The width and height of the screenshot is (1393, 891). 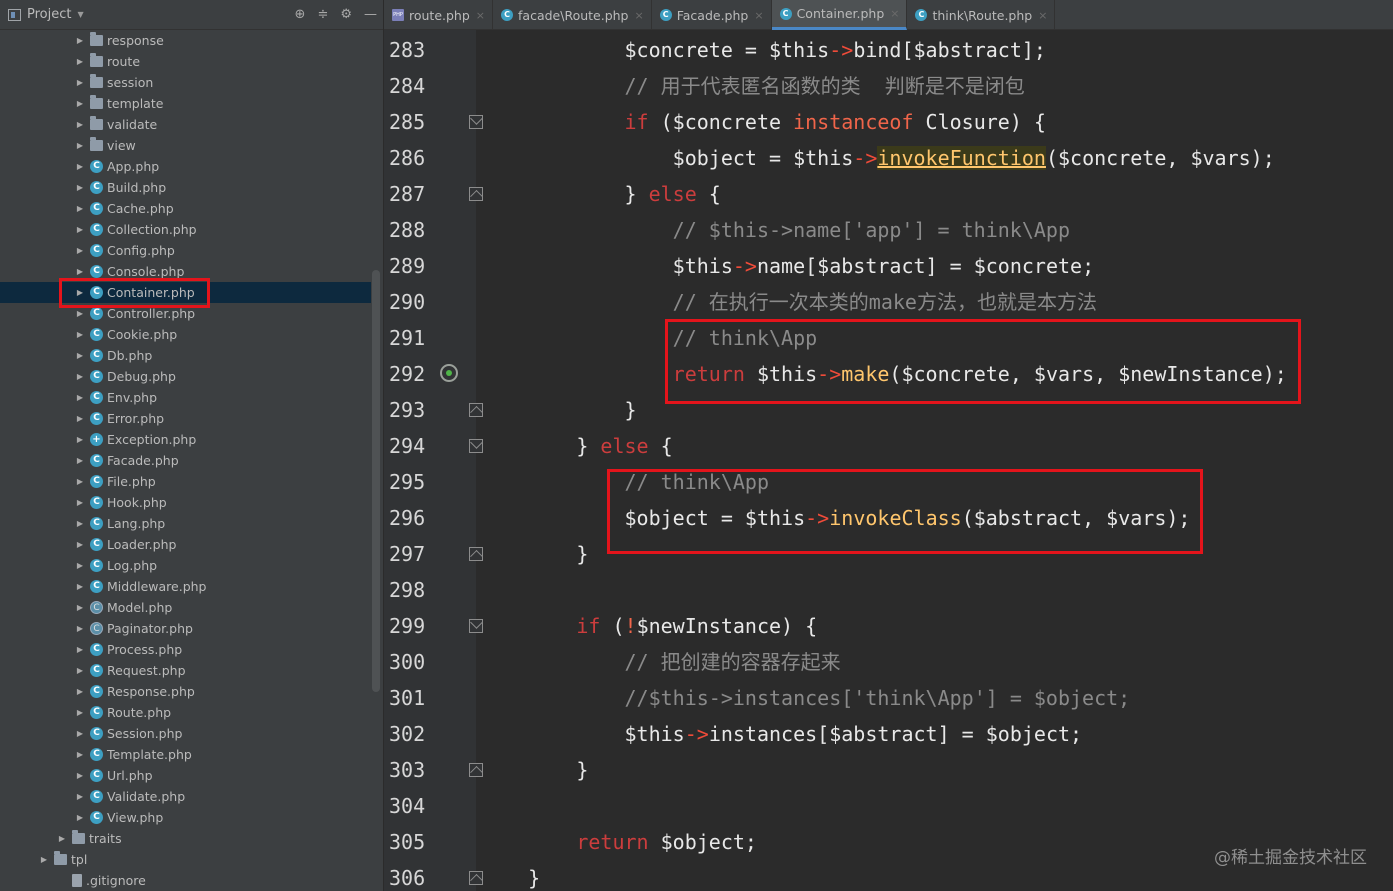 What do you see at coordinates (346, 14) in the screenshot?
I see `gear-icon: ⚙` at bounding box center [346, 14].